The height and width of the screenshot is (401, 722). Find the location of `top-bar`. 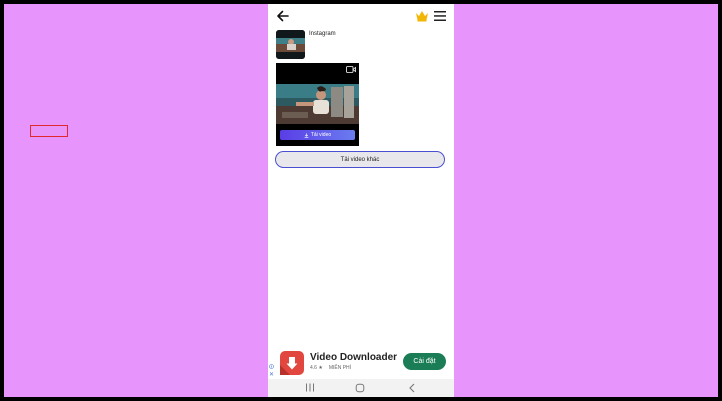

top-bar is located at coordinates (361, 16).